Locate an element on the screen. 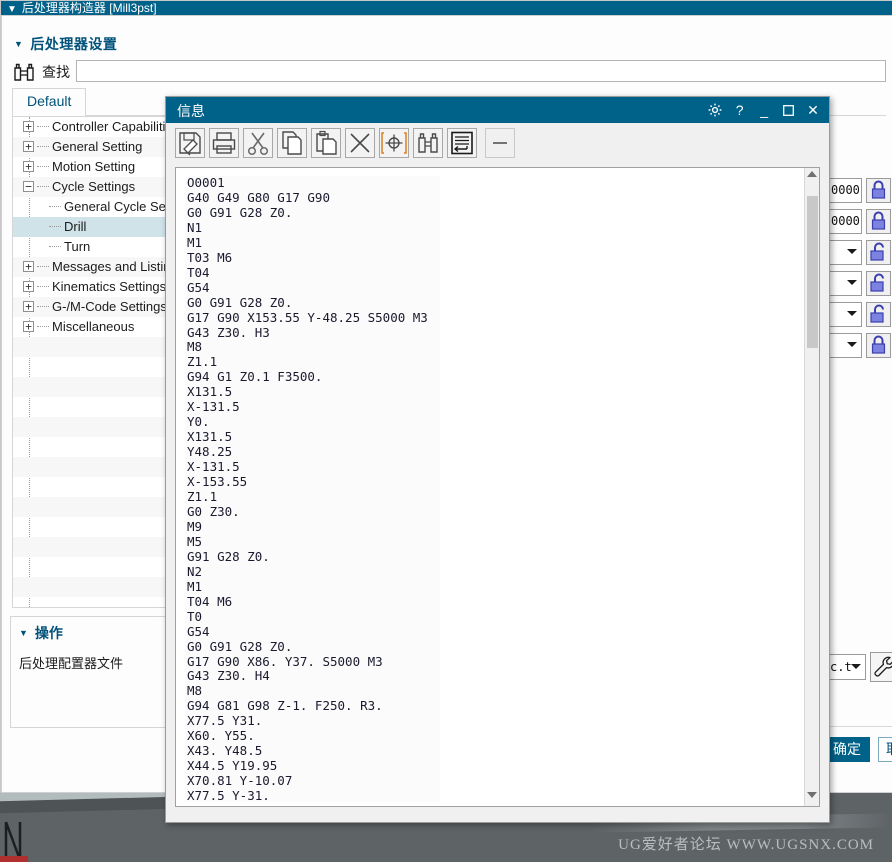 This screenshot has width=892, height=862. right-control-row: 0000 is located at coordinates (860, 222).